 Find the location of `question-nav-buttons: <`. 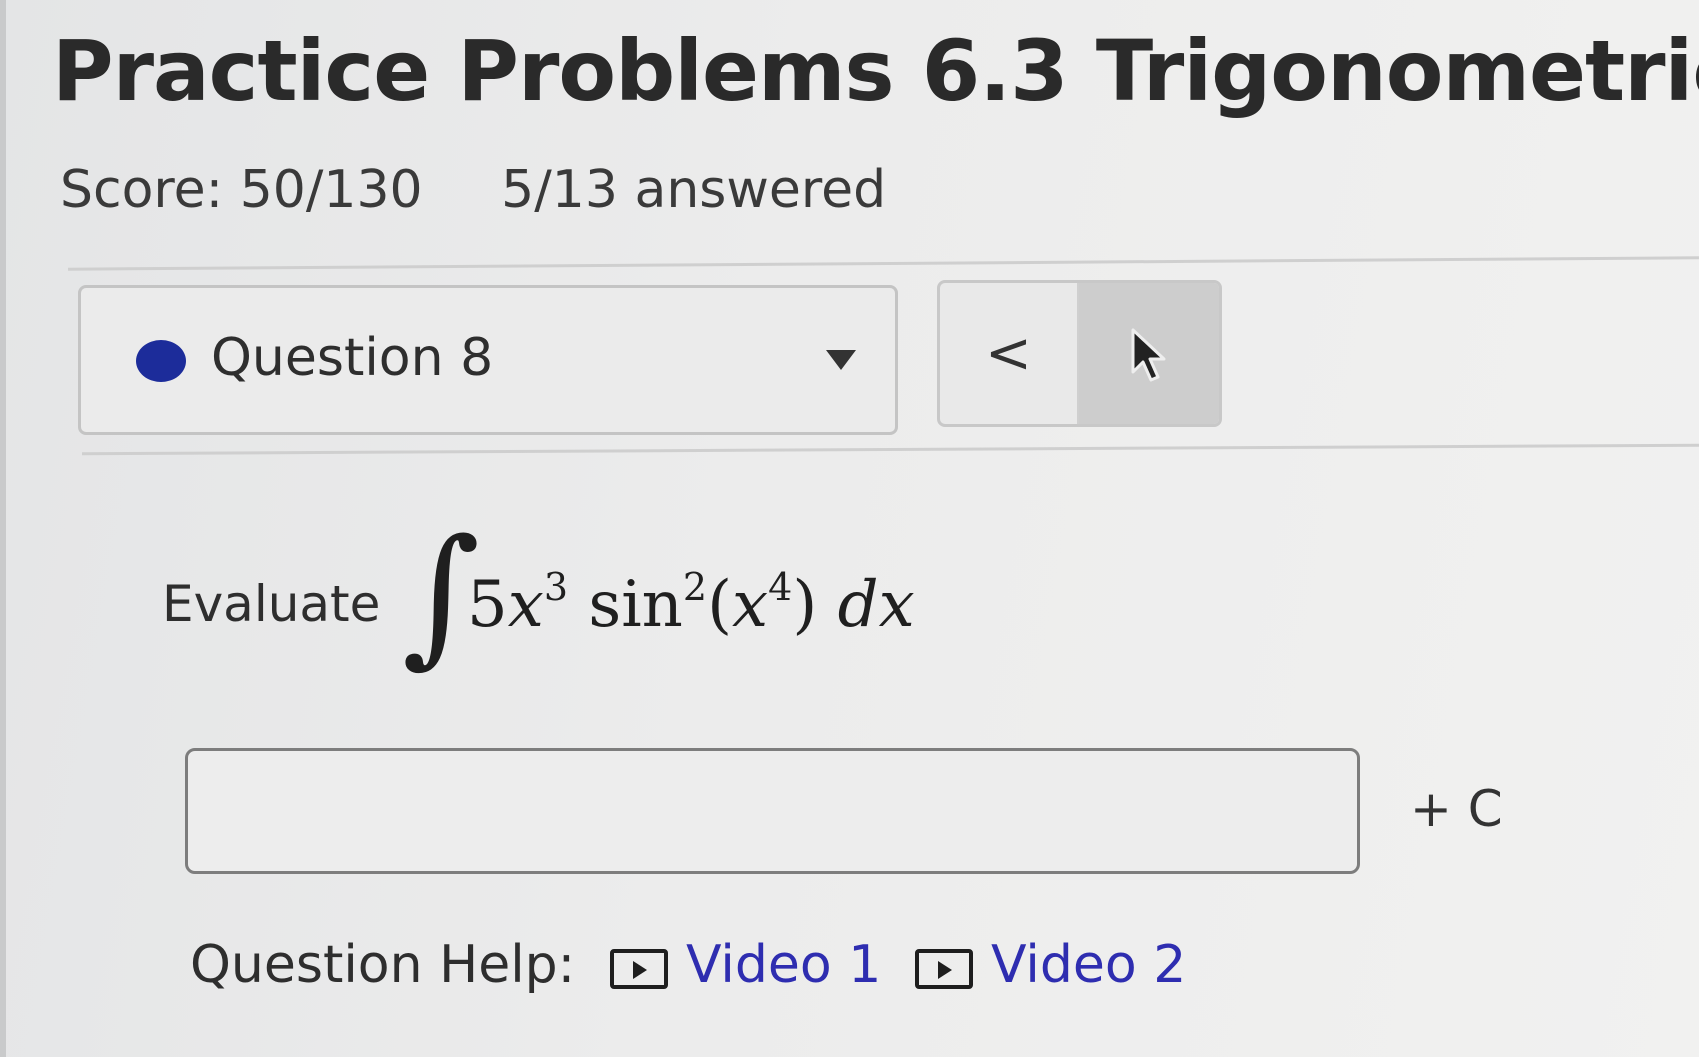

question-nav-buttons: < is located at coordinates (1079, 353).